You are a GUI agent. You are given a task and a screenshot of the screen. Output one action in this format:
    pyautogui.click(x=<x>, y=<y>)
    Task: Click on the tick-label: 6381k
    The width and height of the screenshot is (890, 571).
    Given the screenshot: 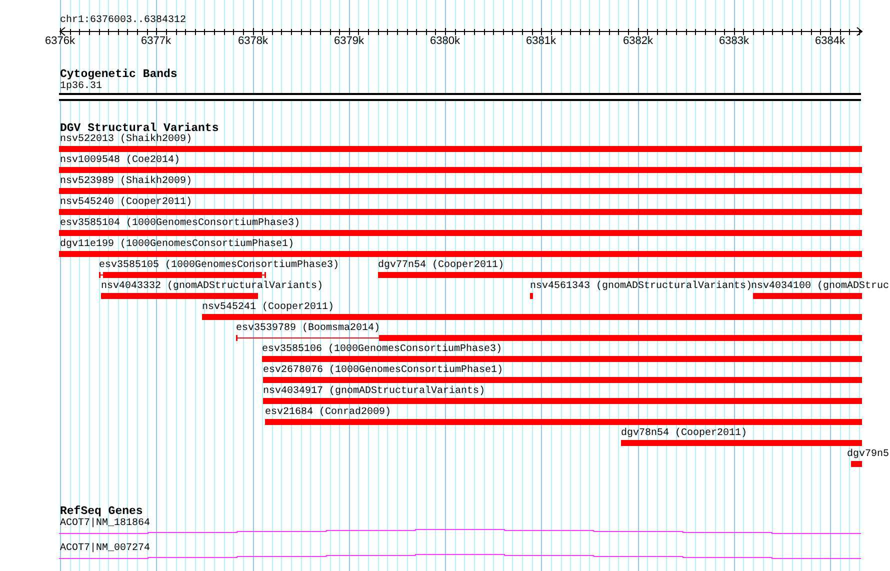 What is the action you would take?
    pyautogui.click(x=541, y=41)
    